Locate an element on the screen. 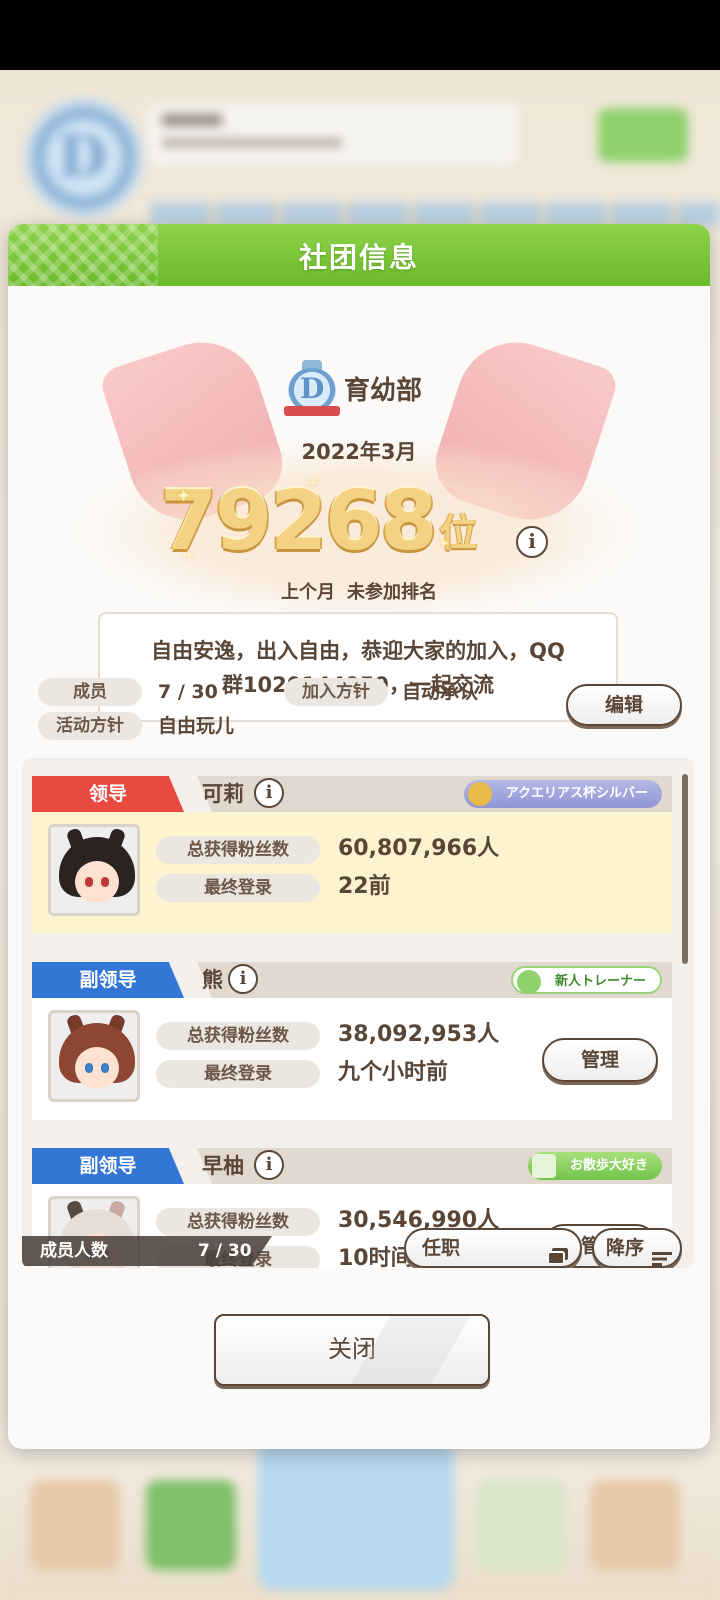 Image resolution: width=720 pixels, height=1600 pixels. edit-button: 编辑 is located at coordinates (624, 705).